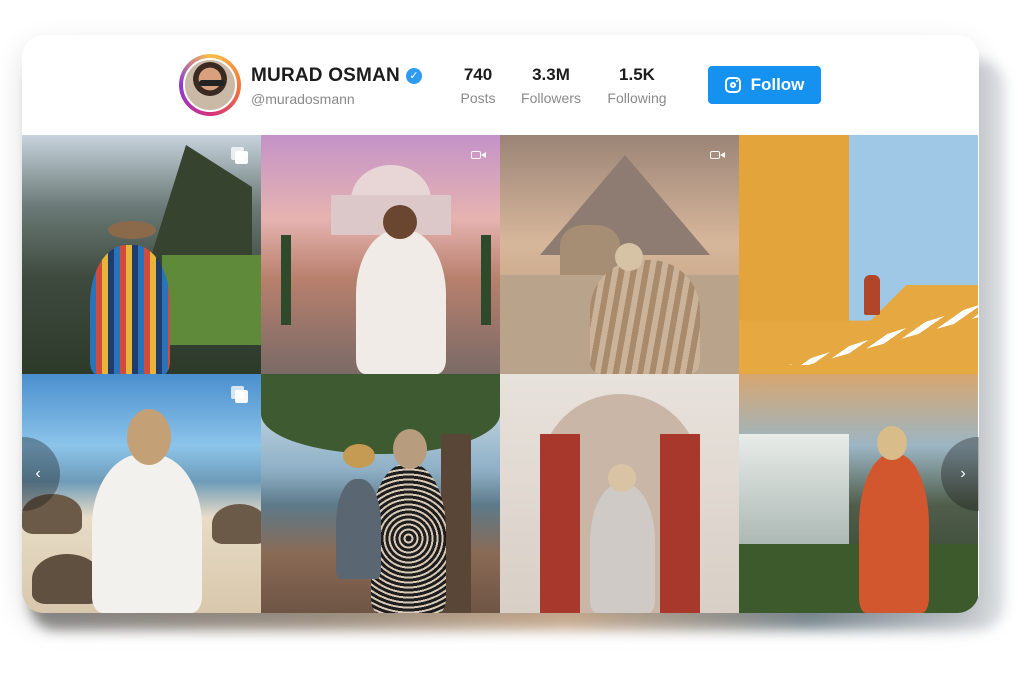  What do you see at coordinates (794, 494) in the screenshot?
I see `waterfall-mist` at bounding box center [794, 494].